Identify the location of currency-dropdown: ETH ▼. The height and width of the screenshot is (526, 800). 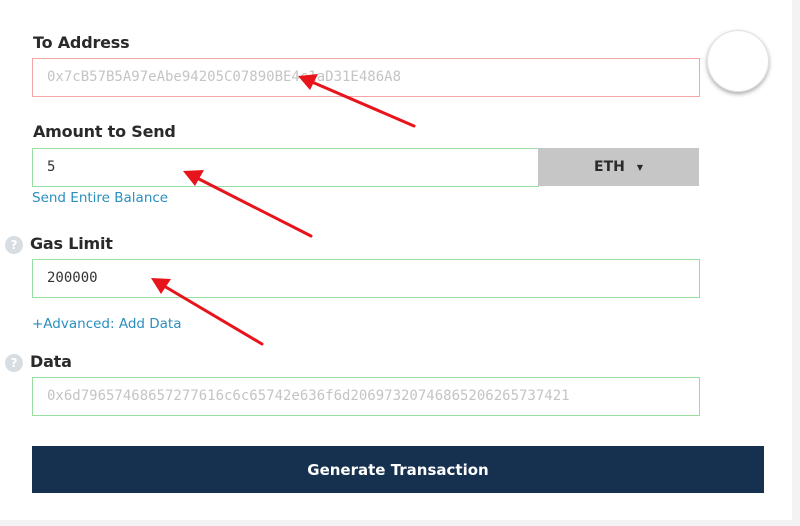
(618, 167).